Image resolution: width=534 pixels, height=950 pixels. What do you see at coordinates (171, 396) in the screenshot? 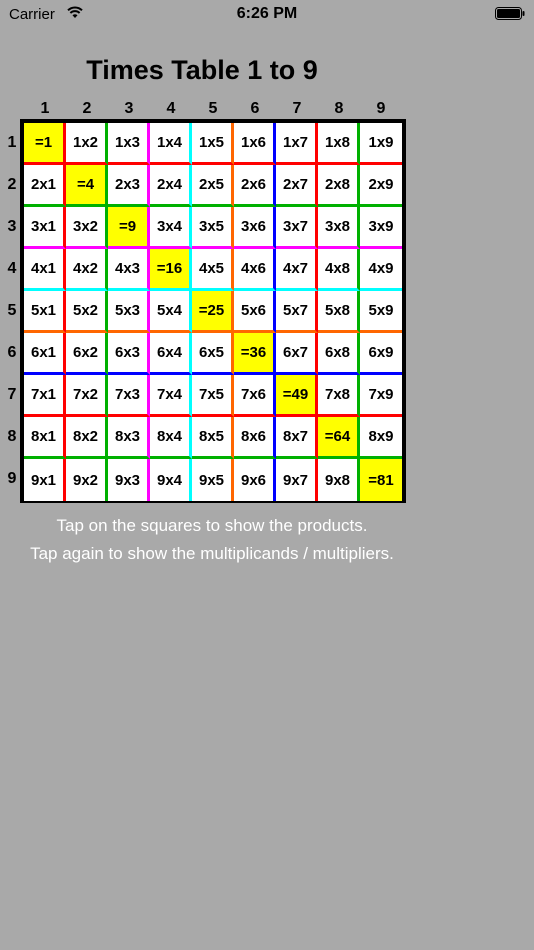
I see `table-cell: 7x4` at bounding box center [171, 396].